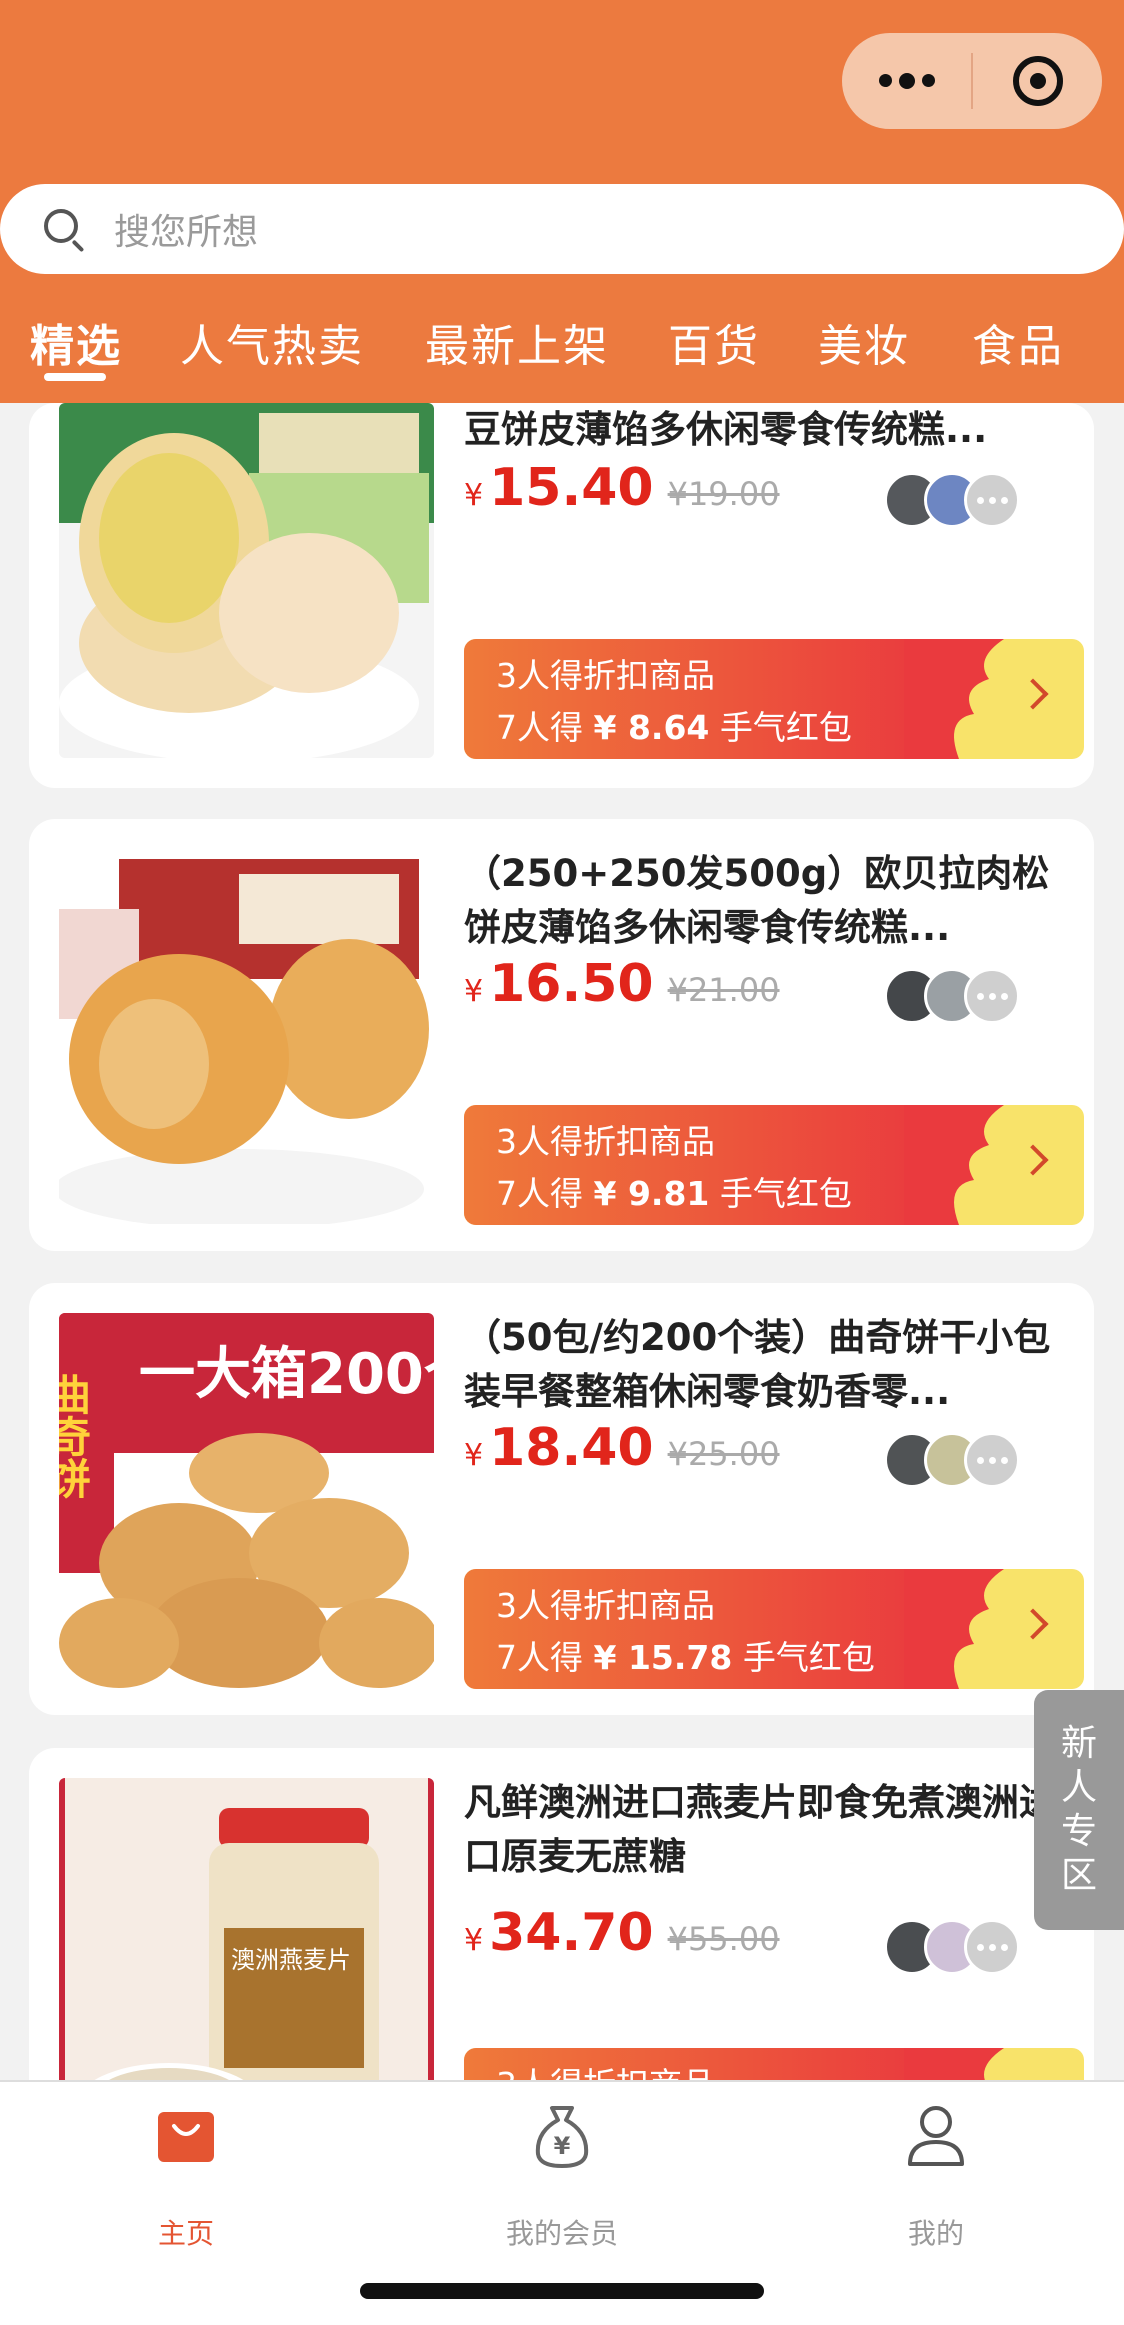 Image resolution: width=1124 pixels, height=2325 pixels. I want to click on group-buy-promo: 3人得折扣商品 7人得 ¥ 8.64 手气红包, so click(774, 699).